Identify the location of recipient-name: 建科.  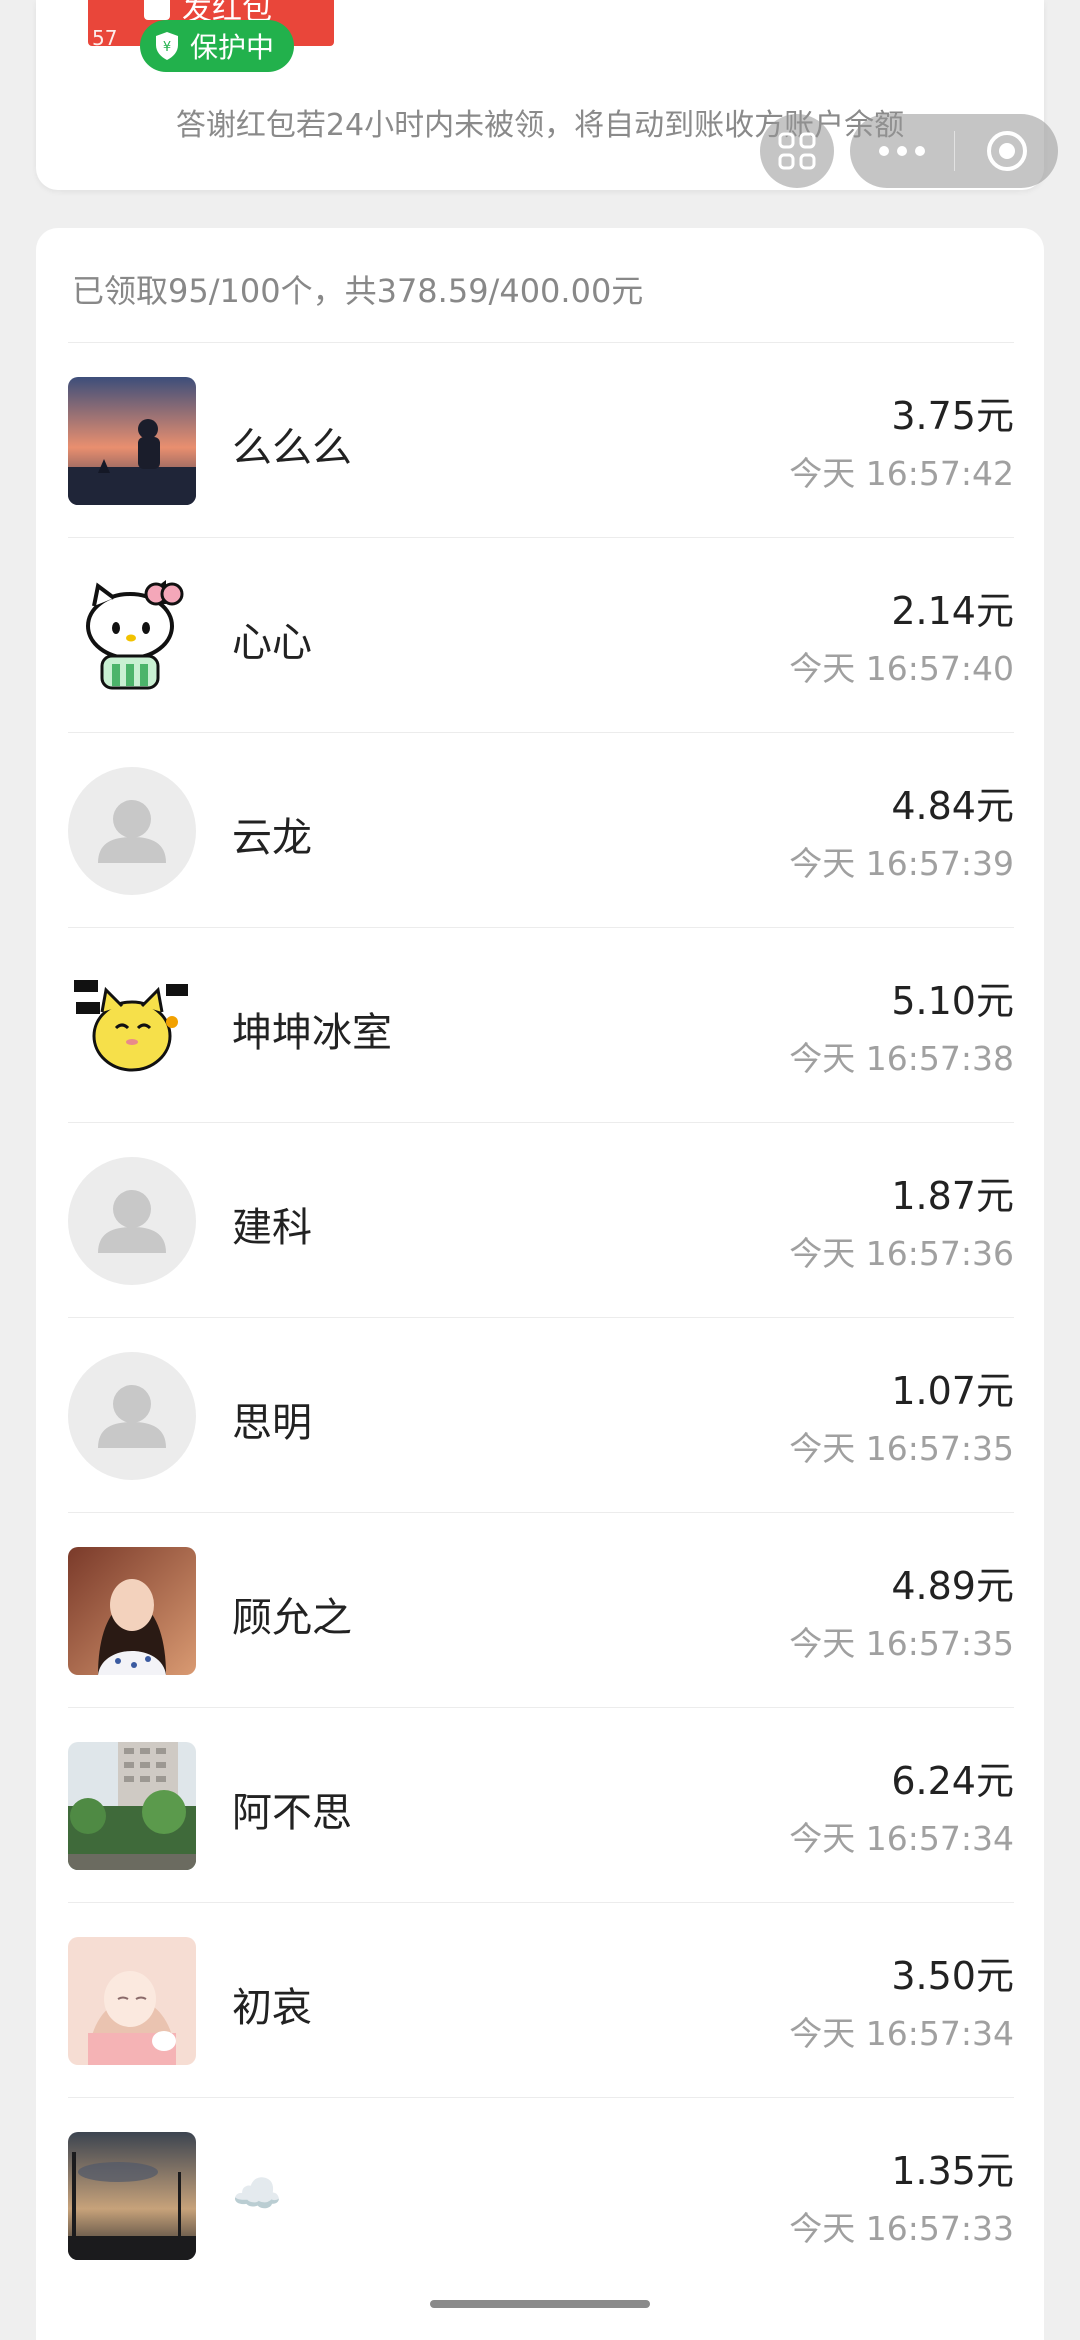
(272, 1228).